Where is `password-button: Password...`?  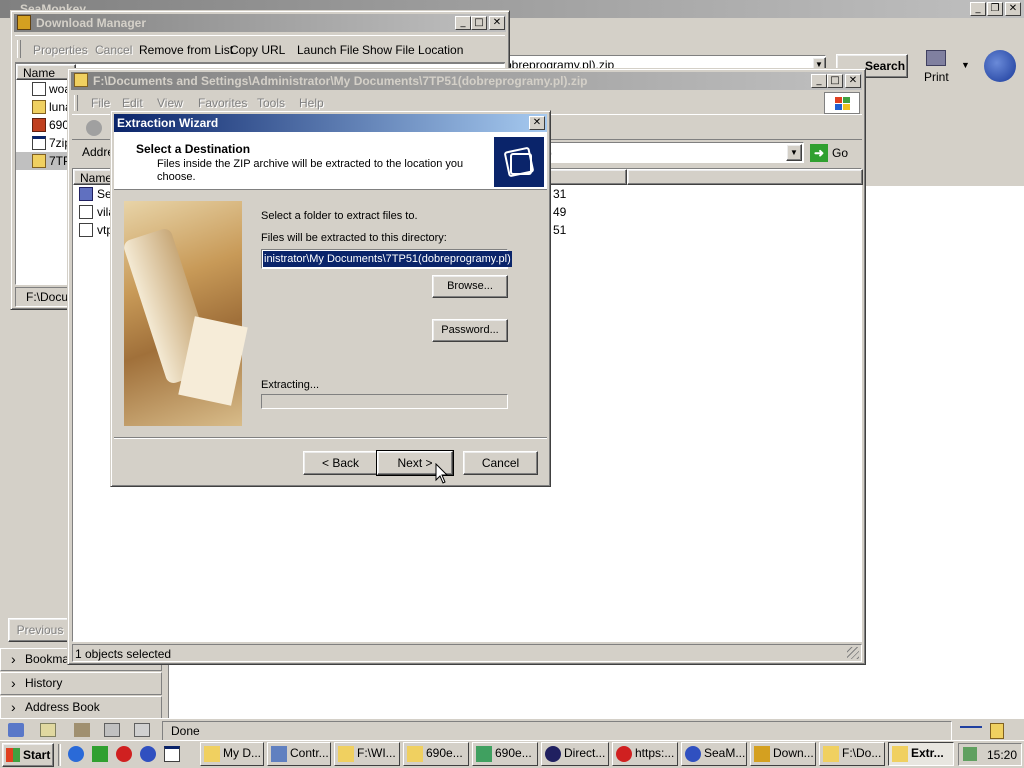
password-button: Password... is located at coordinates (470, 330).